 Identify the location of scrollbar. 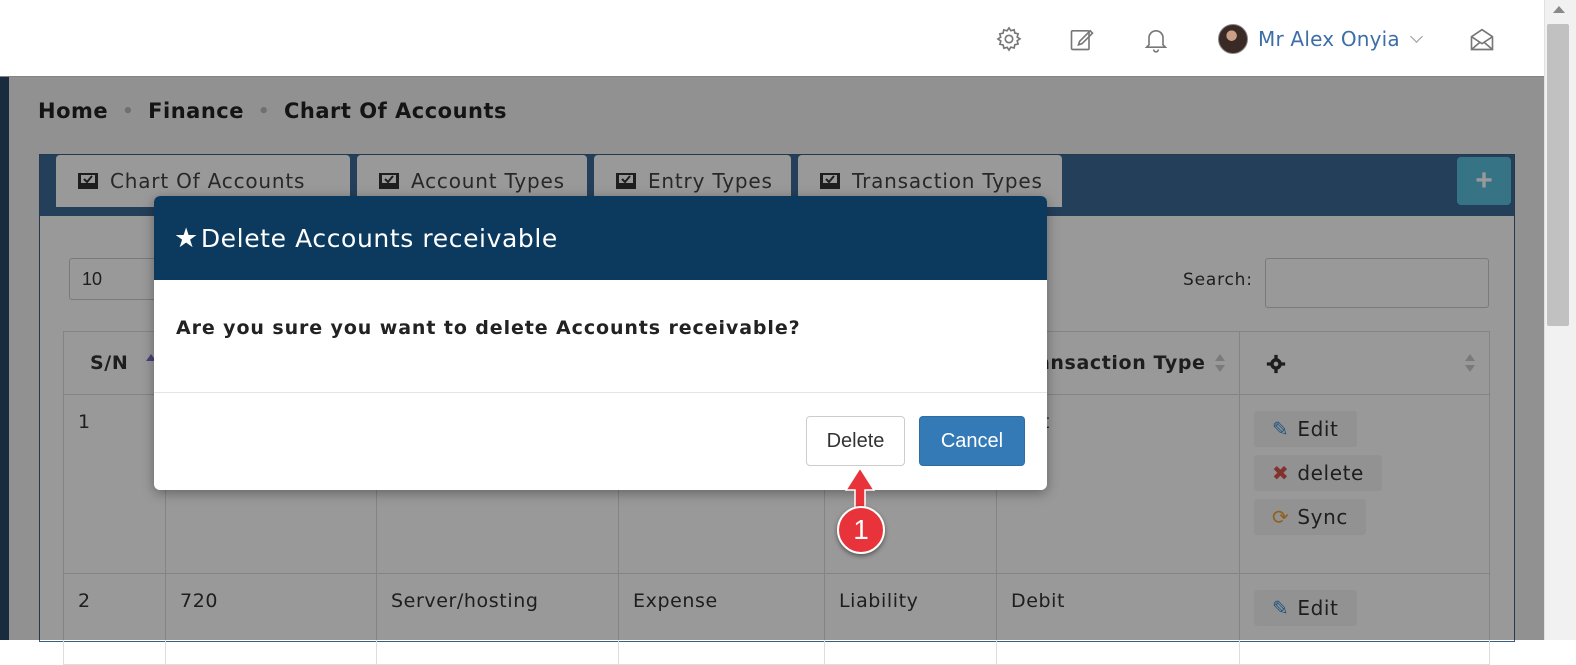
(1560, 320).